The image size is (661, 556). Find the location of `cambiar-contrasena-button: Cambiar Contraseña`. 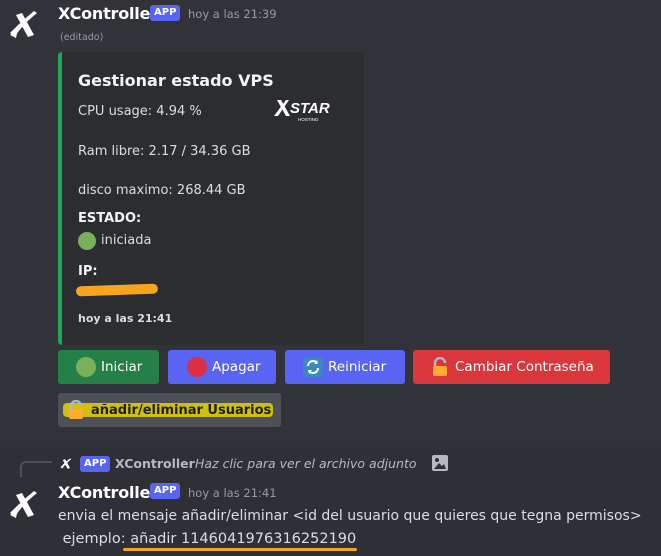

cambiar-contrasena-button: Cambiar Contraseña is located at coordinates (511, 367).